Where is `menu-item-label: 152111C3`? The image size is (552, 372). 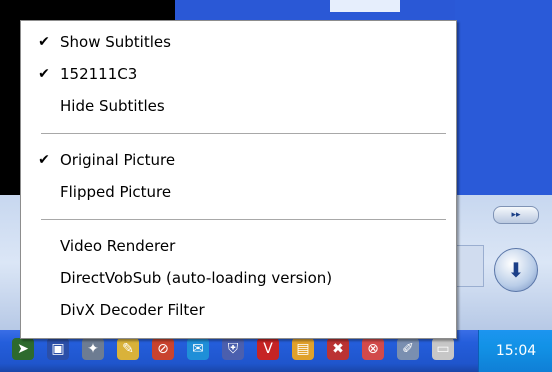
menu-item-label: 152111C3 is located at coordinates (99, 74).